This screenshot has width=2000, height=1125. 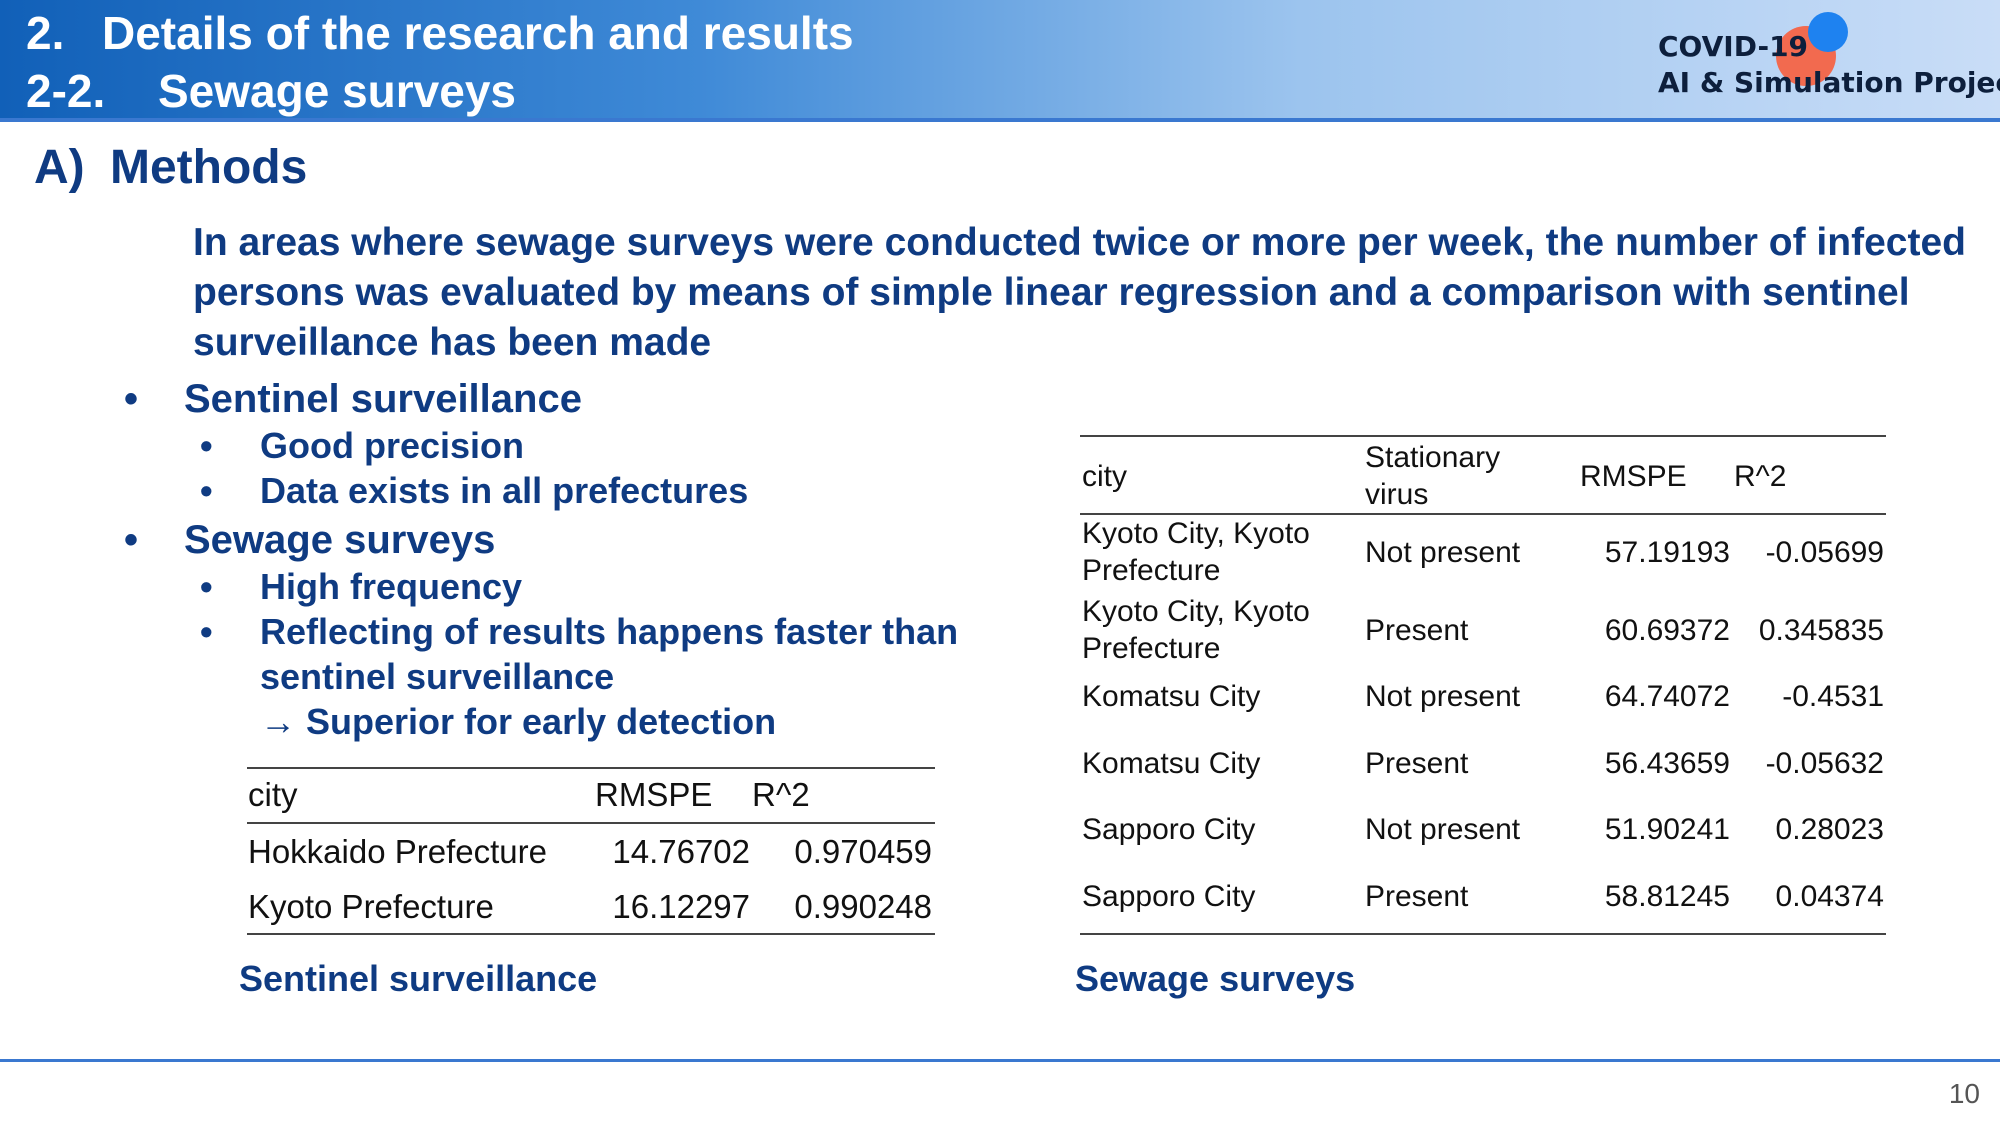 I want to click on header-divider, so click(x=1000, y=120).